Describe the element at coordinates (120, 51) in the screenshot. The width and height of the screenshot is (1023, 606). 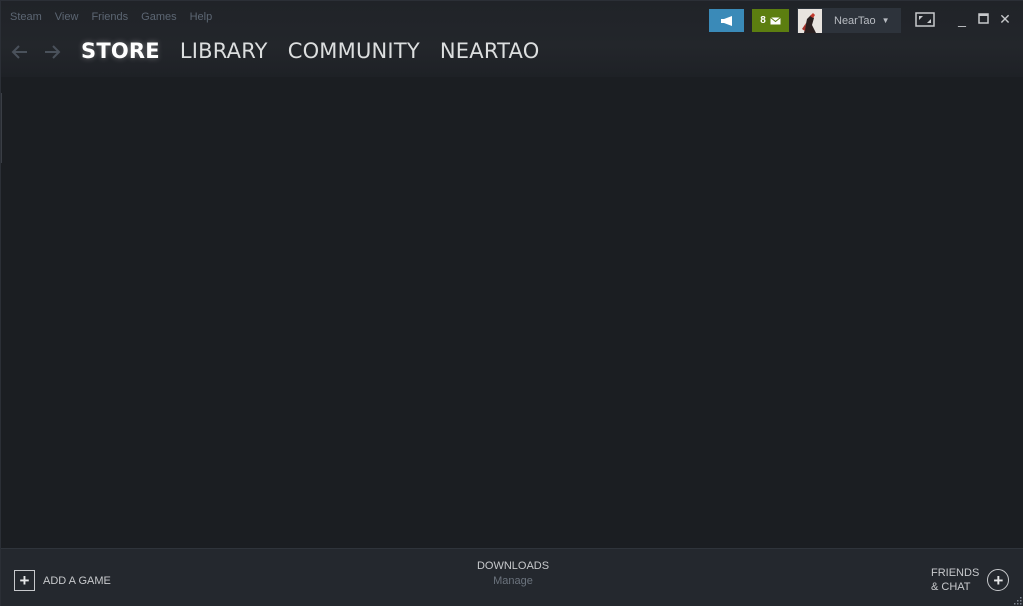
I see `tab-store: STORE` at that location.